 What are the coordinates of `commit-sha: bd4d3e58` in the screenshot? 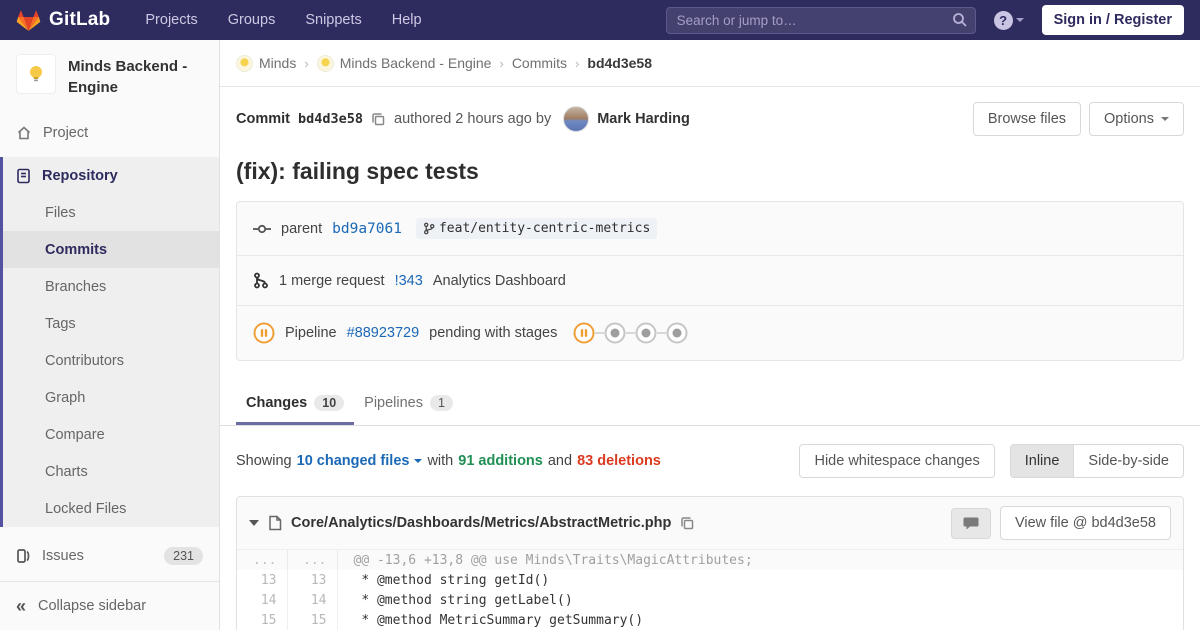 It's located at (330, 119).